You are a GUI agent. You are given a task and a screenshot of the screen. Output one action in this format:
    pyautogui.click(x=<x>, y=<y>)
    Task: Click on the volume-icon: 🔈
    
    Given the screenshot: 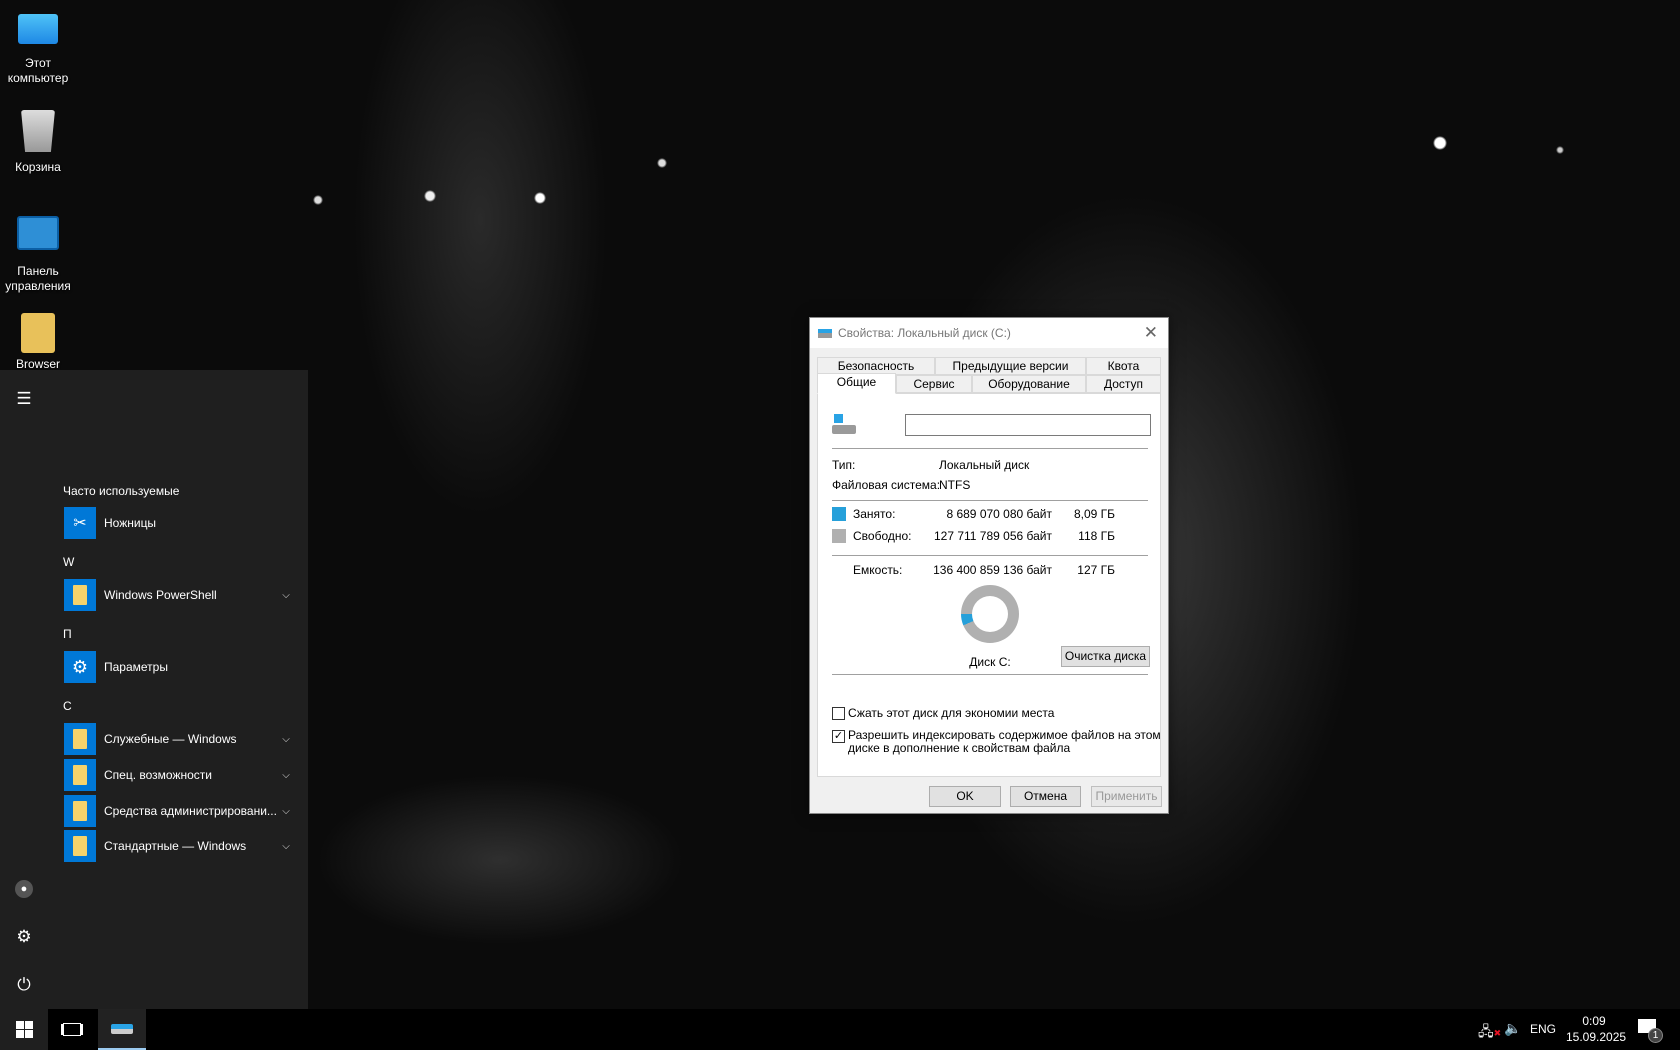 What is the action you would take?
    pyautogui.click(x=1512, y=1028)
    